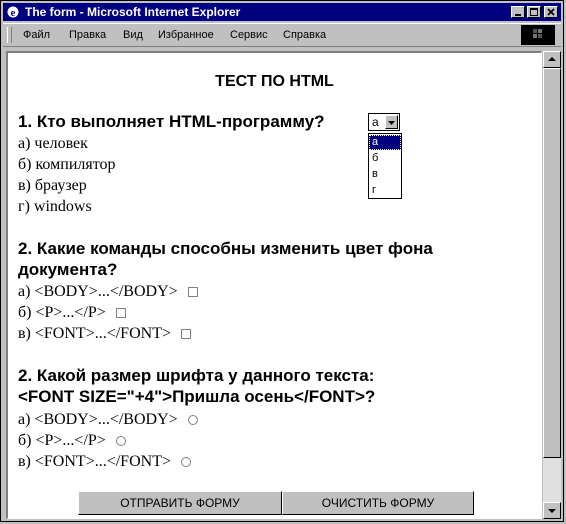 This screenshot has height=524, width=566. I want to click on page-heading: ТЕСТ ПО HTML, so click(274, 81).